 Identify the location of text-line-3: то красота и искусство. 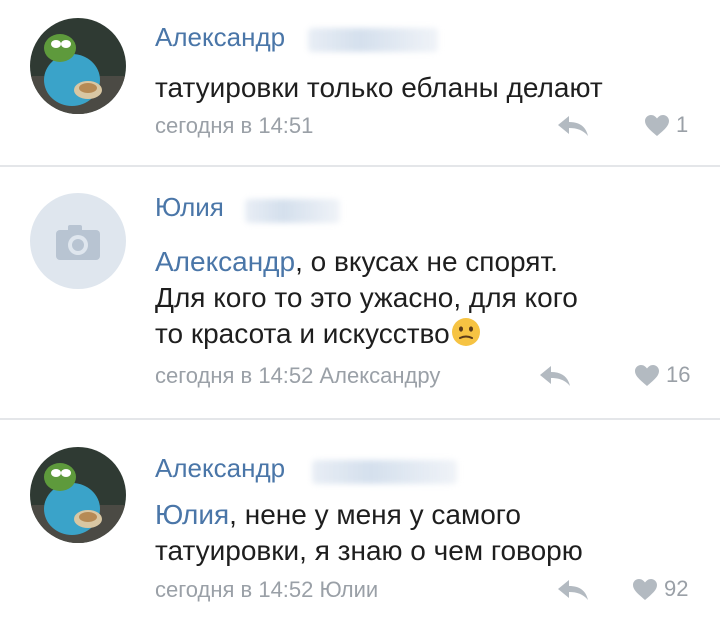
(428, 334).